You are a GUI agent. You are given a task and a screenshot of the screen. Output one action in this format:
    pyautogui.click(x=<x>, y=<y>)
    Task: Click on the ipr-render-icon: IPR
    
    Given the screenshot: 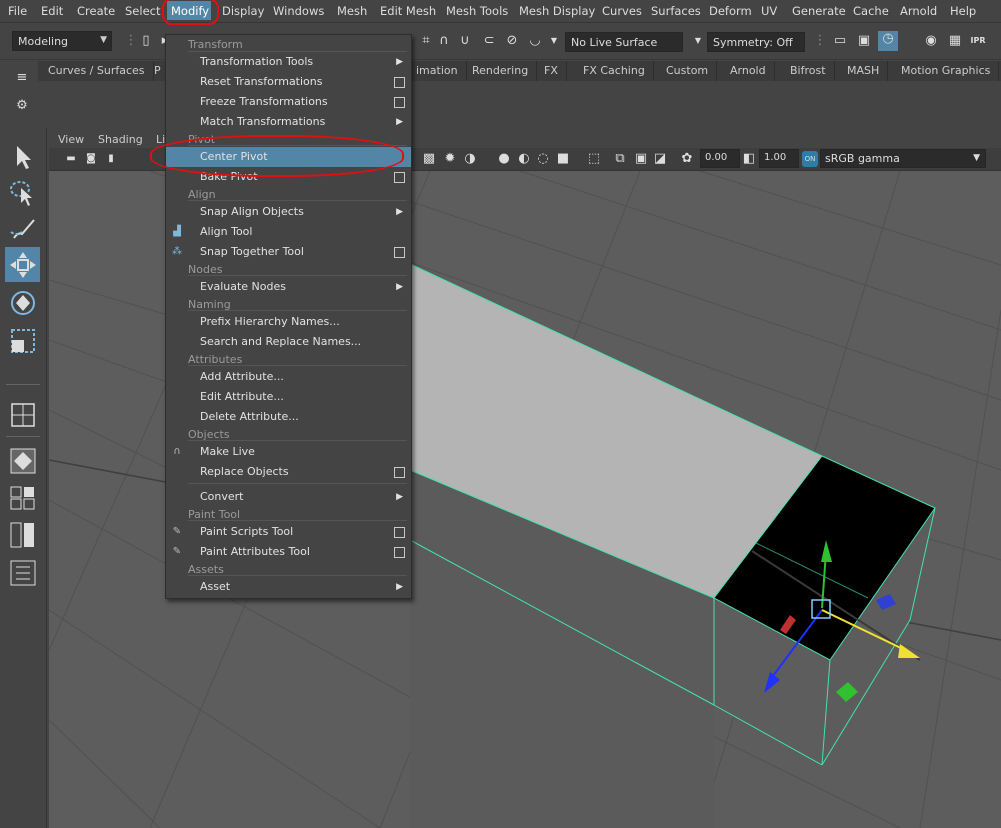 What is the action you would take?
    pyautogui.click(x=978, y=41)
    